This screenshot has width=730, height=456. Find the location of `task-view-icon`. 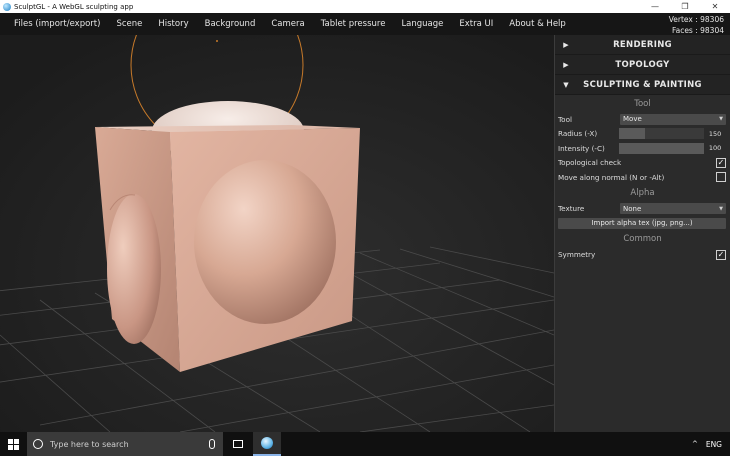

task-view-icon is located at coordinates (238, 444).